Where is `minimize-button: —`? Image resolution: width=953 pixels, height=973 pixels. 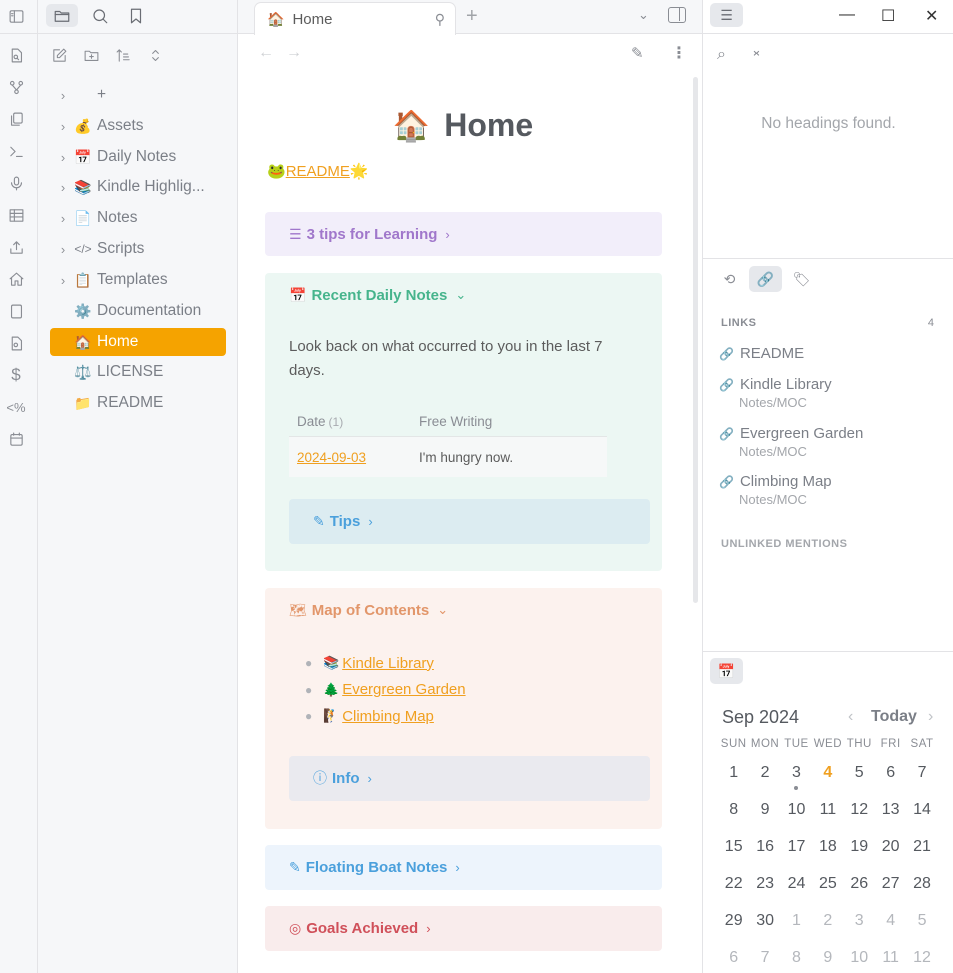
minimize-button: — is located at coordinates (847, 15).